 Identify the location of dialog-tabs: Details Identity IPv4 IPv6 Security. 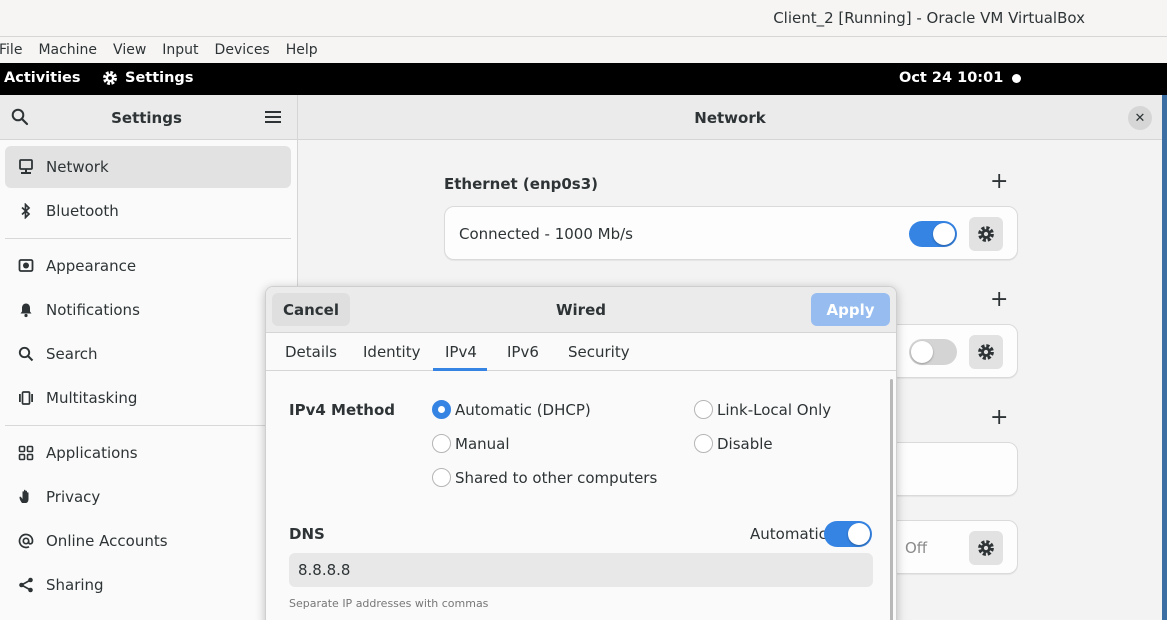
(581, 352).